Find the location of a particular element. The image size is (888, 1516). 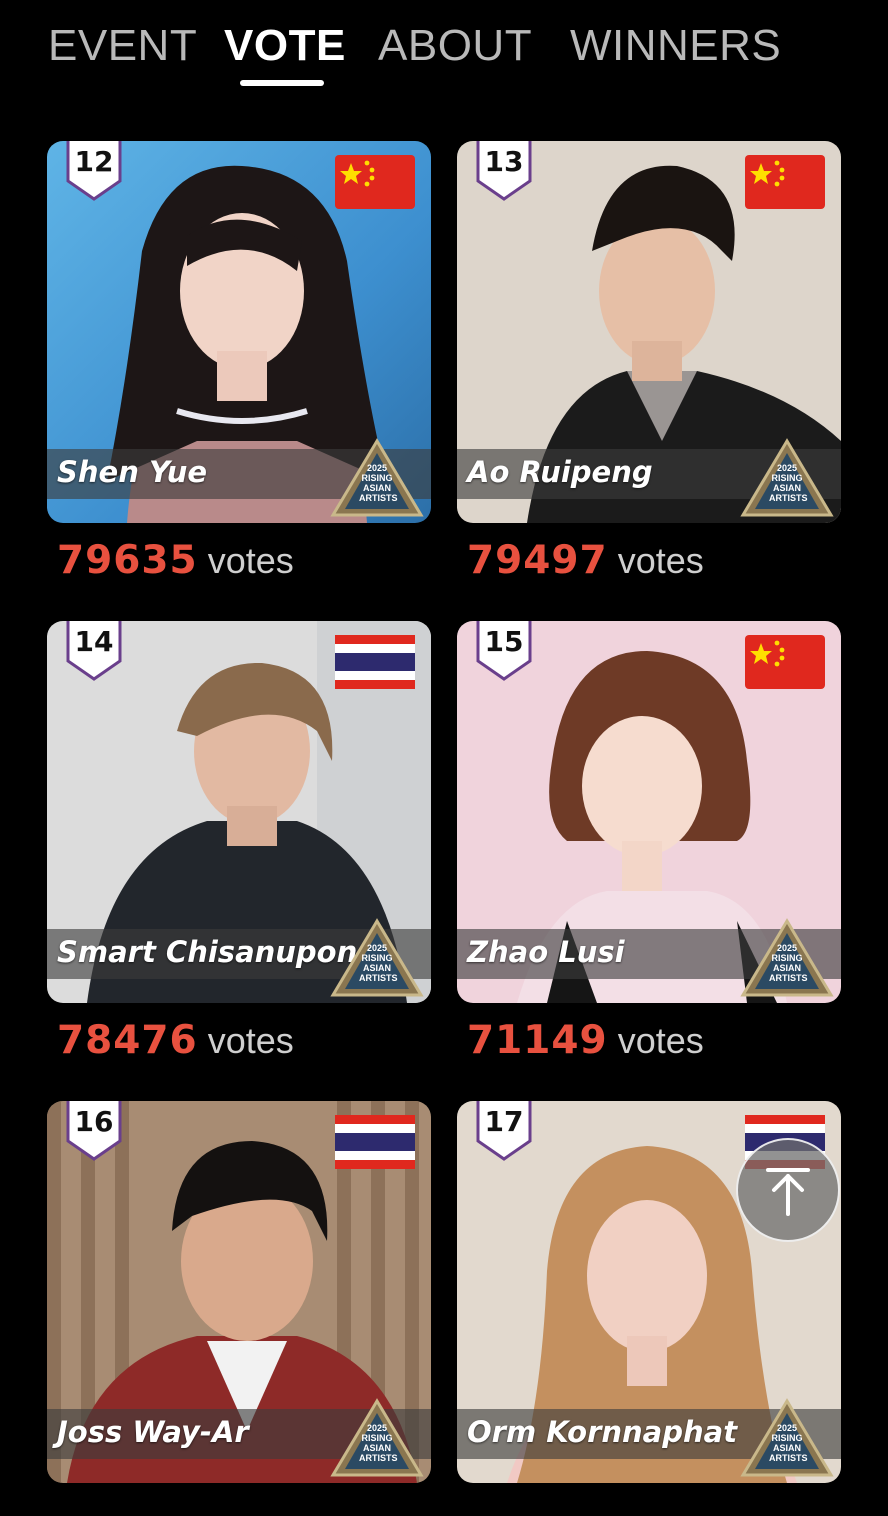

tab-about: ABOUT is located at coordinates (455, 46).